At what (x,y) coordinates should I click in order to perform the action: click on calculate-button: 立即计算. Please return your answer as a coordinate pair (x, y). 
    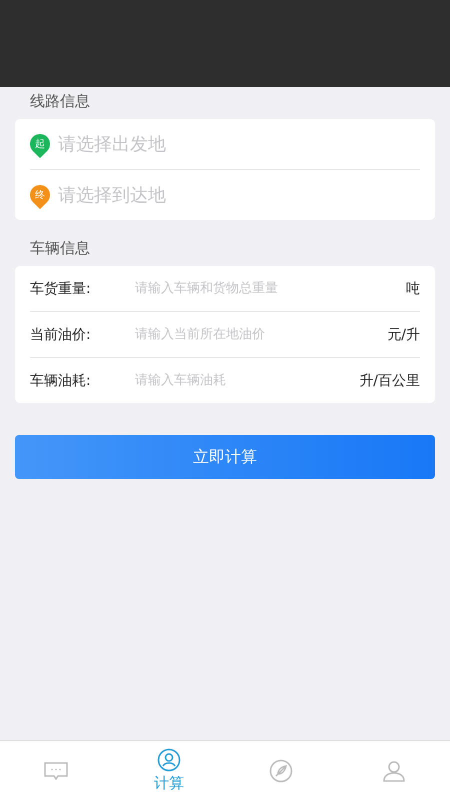
    Looking at the image, I should click on (225, 457).